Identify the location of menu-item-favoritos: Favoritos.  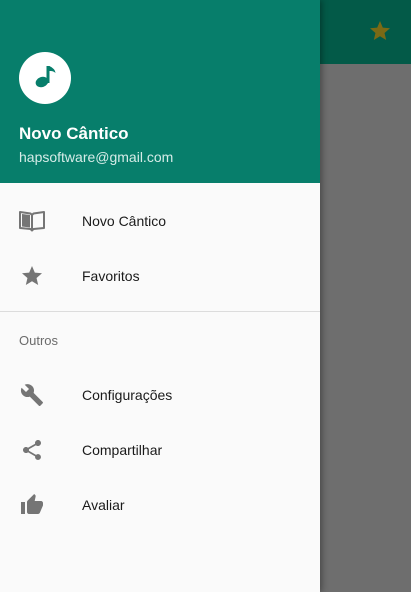
(160, 275).